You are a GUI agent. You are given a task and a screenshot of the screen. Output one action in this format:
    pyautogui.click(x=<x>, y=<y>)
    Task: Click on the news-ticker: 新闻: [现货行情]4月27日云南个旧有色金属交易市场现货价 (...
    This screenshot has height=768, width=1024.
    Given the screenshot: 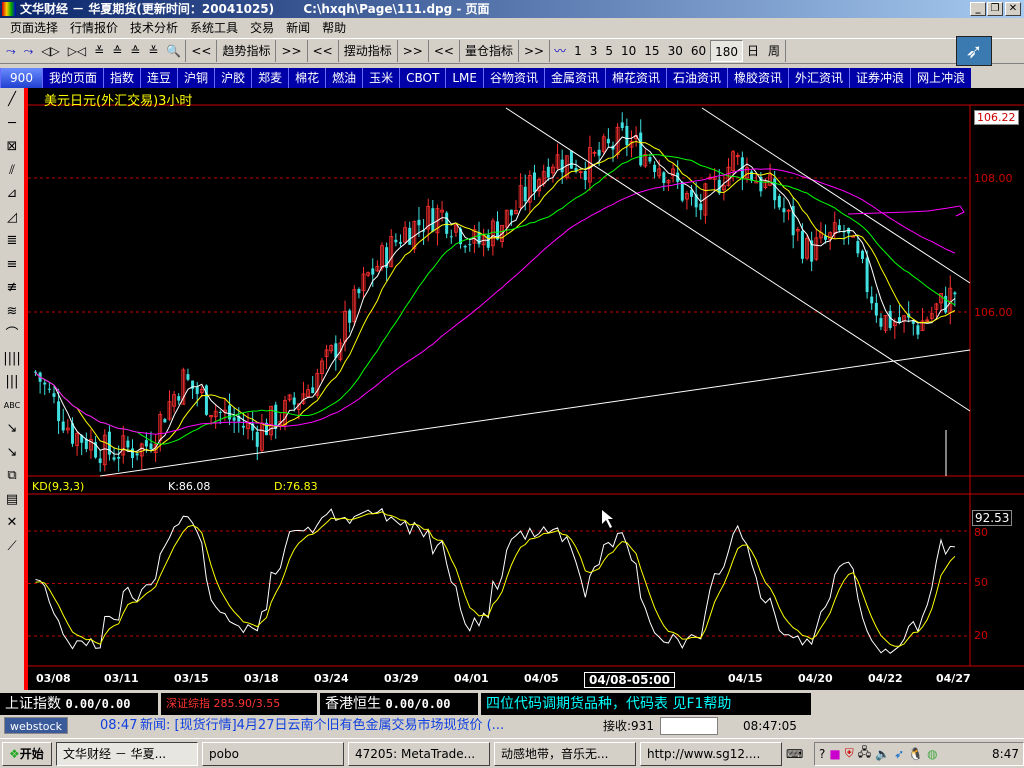 What is the action you would take?
    pyautogui.click(x=322, y=726)
    